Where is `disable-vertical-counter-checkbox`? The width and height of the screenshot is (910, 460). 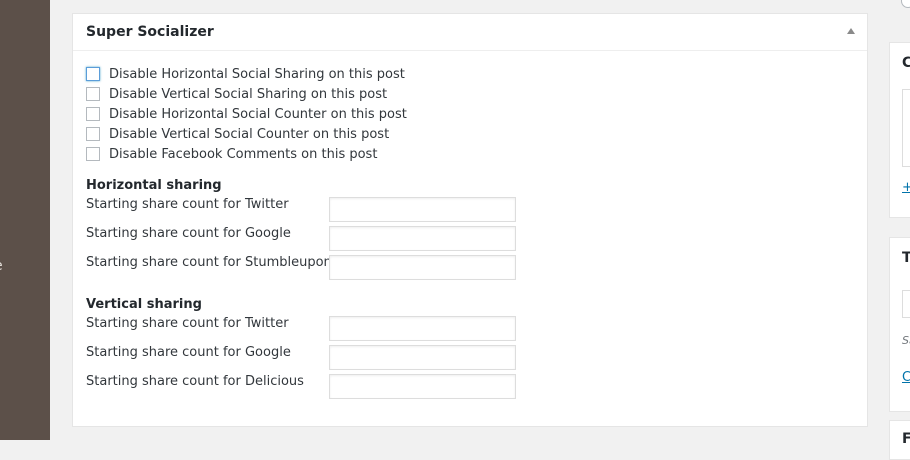 disable-vertical-counter-checkbox is located at coordinates (93, 134).